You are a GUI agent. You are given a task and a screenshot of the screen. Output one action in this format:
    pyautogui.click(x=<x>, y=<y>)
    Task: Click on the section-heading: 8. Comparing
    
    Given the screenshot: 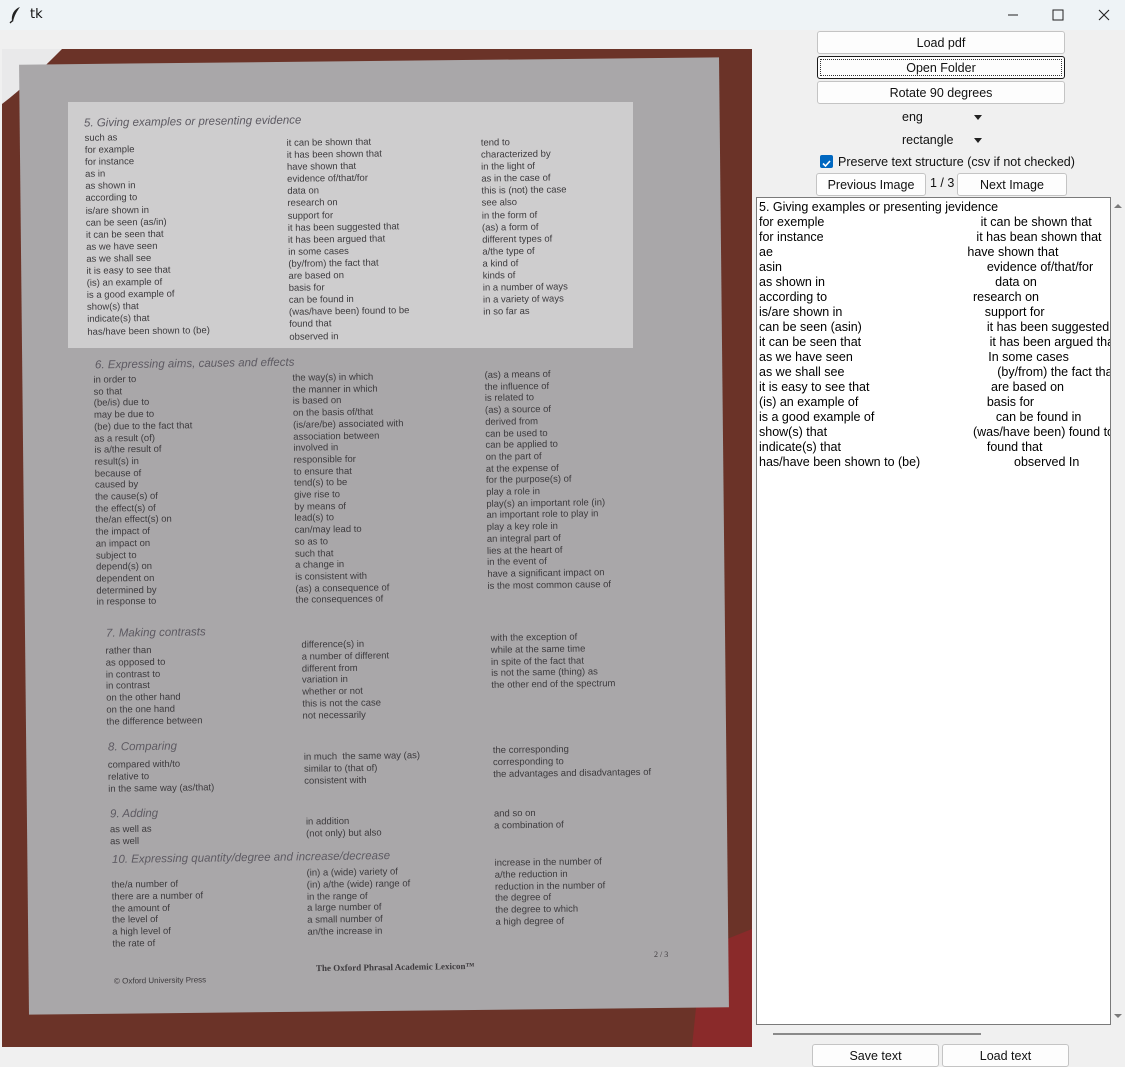 What is the action you would take?
    pyautogui.click(x=142, y=747)
    